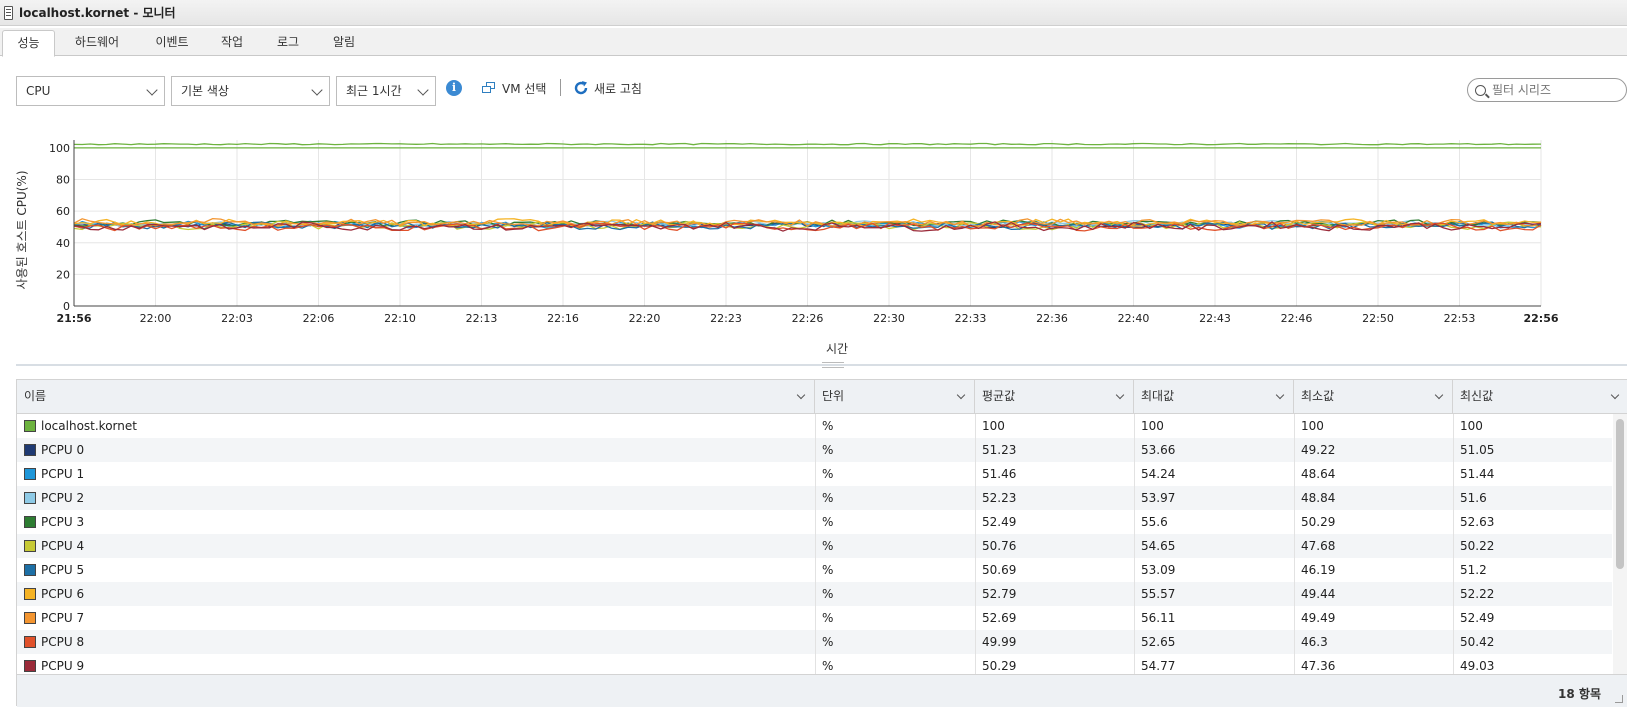  What do you see at coordinates (38, 91) in the screenshot?
I see `metric-select-value: CPU` at bounding box center [38, 91].